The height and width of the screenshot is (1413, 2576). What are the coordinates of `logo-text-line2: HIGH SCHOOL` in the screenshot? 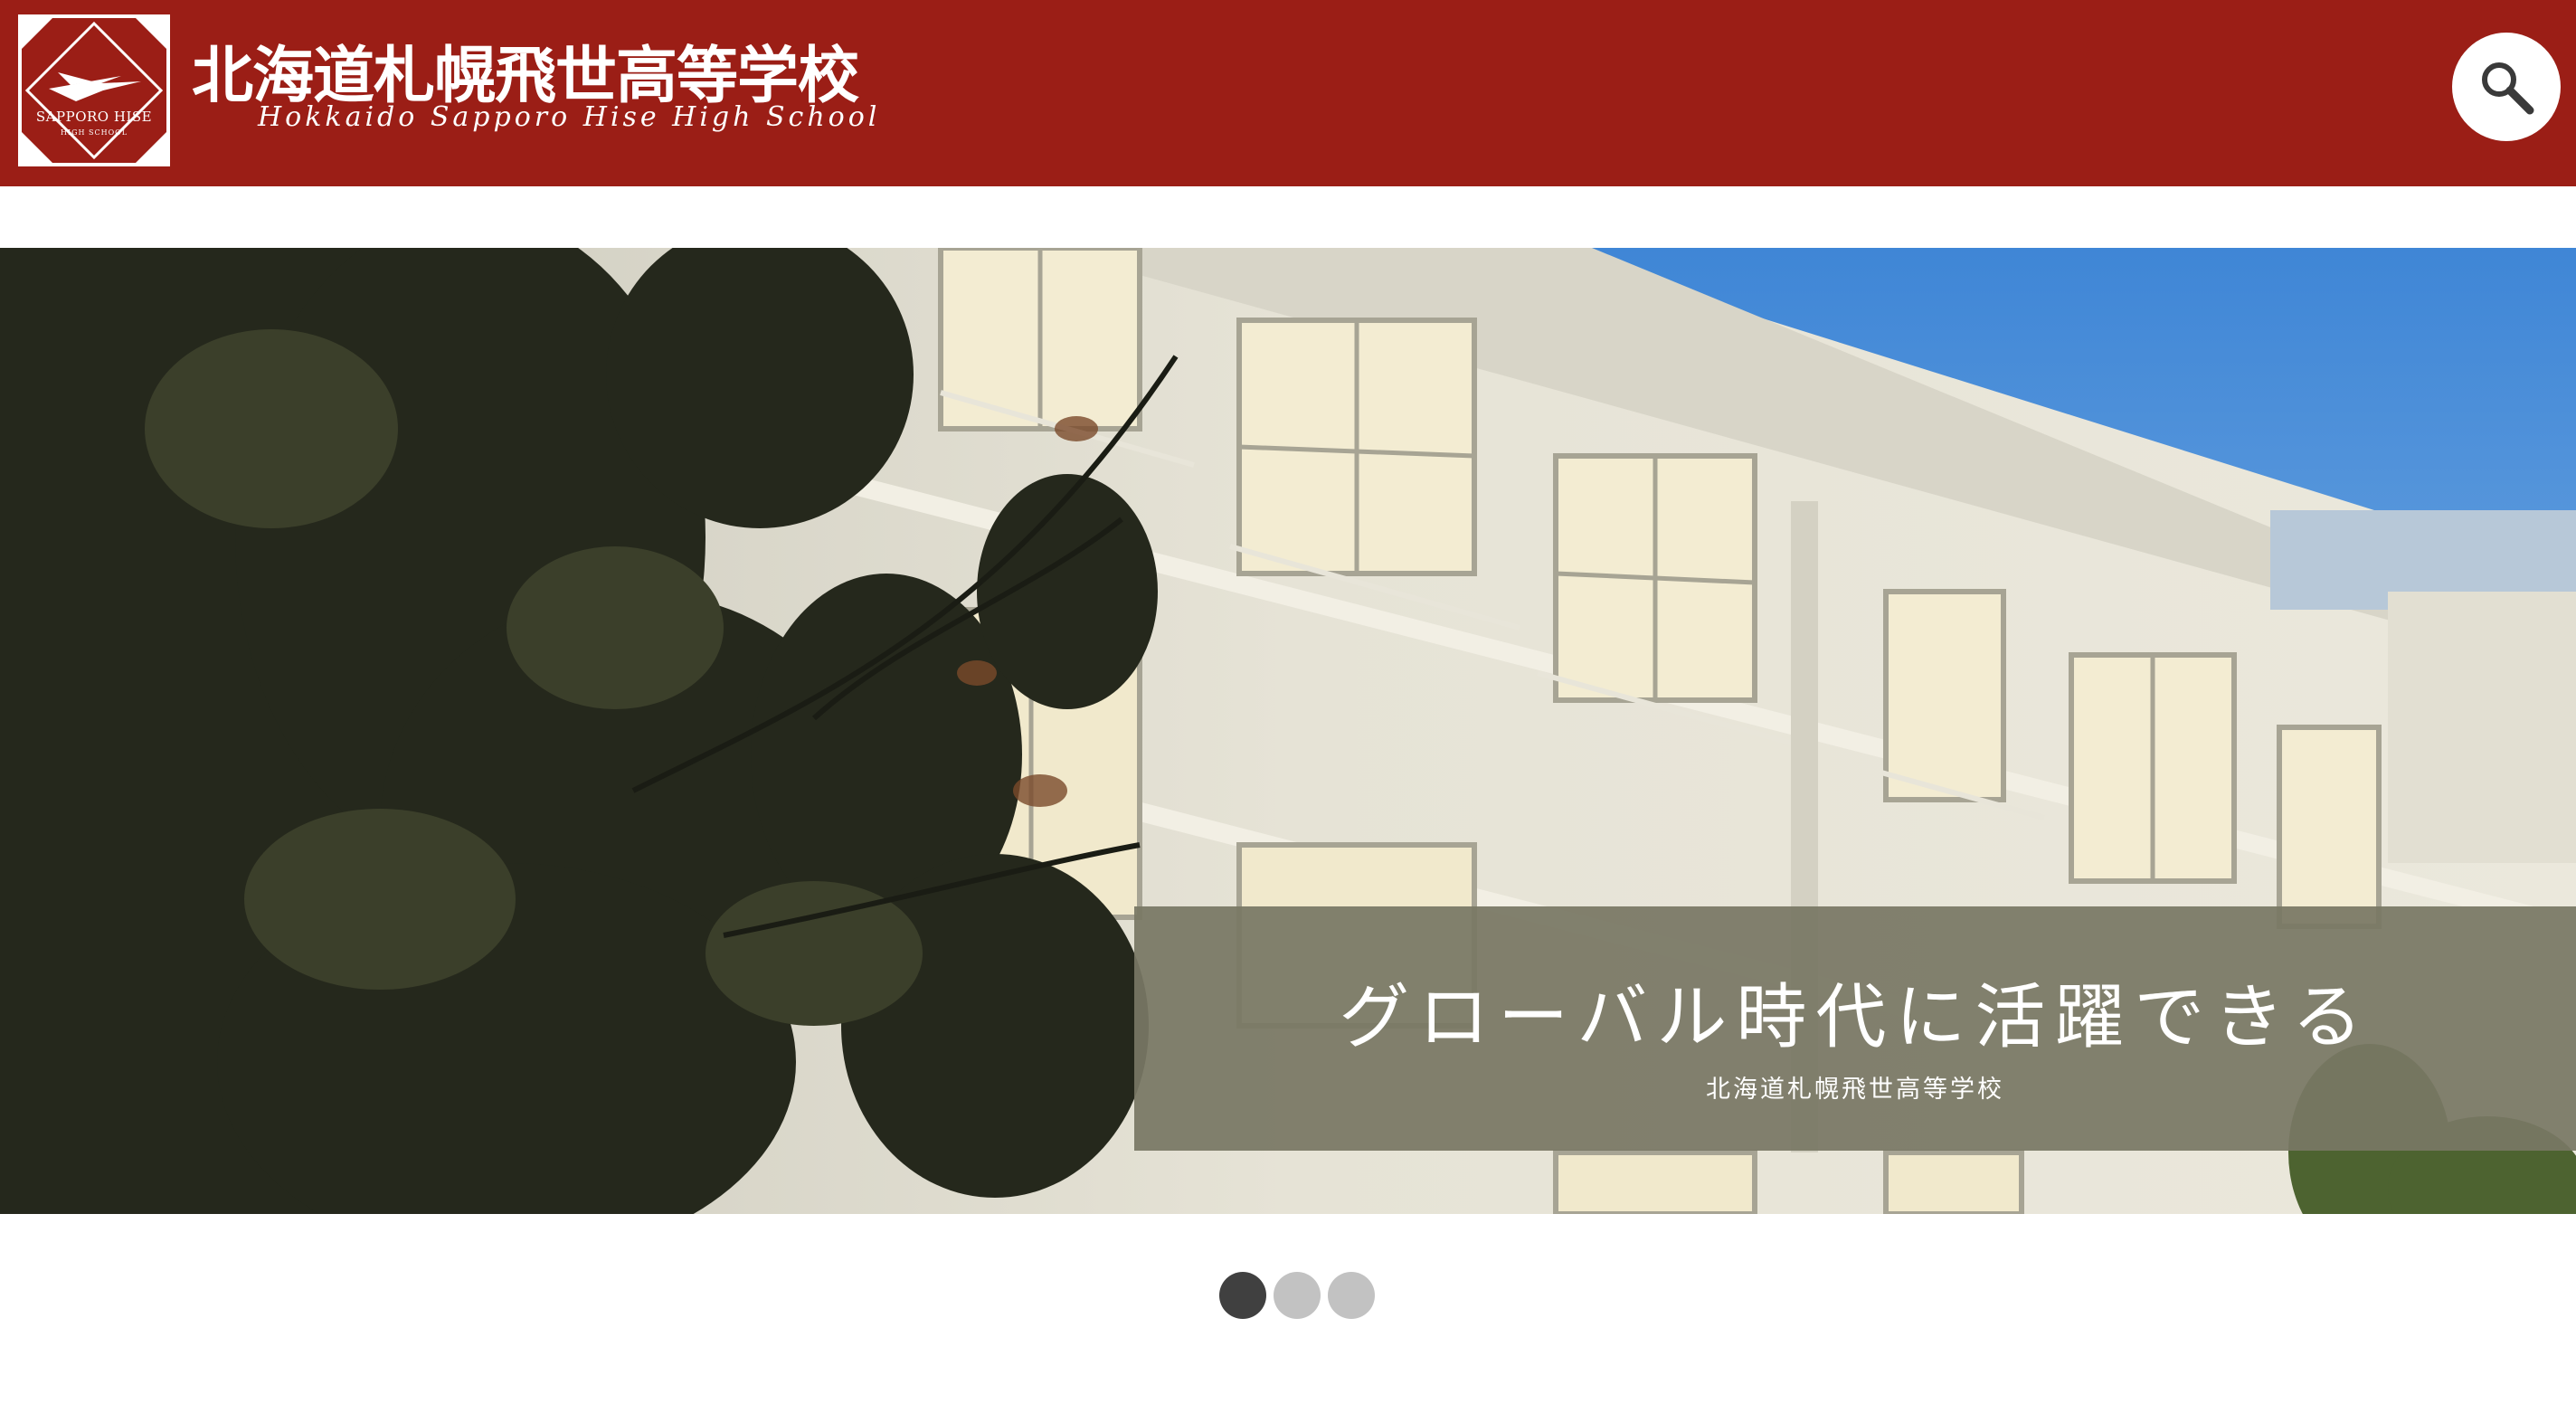 It's located at (94, 132).